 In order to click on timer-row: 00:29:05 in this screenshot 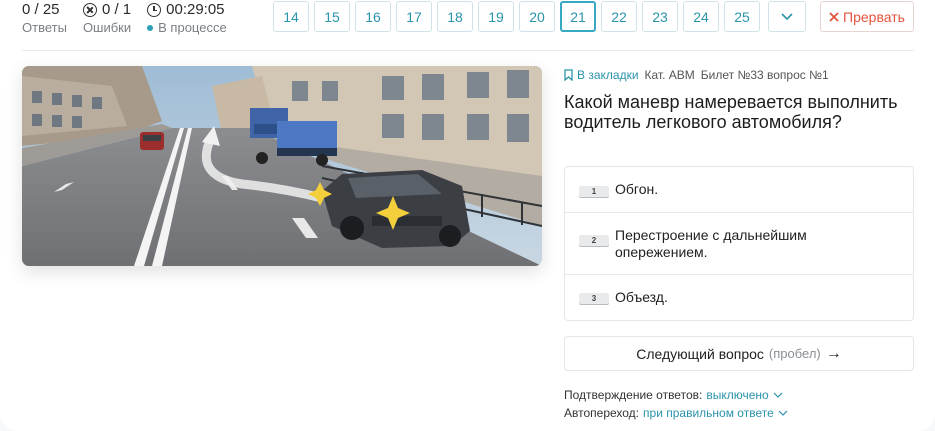, I will do `click(187, 9)`.